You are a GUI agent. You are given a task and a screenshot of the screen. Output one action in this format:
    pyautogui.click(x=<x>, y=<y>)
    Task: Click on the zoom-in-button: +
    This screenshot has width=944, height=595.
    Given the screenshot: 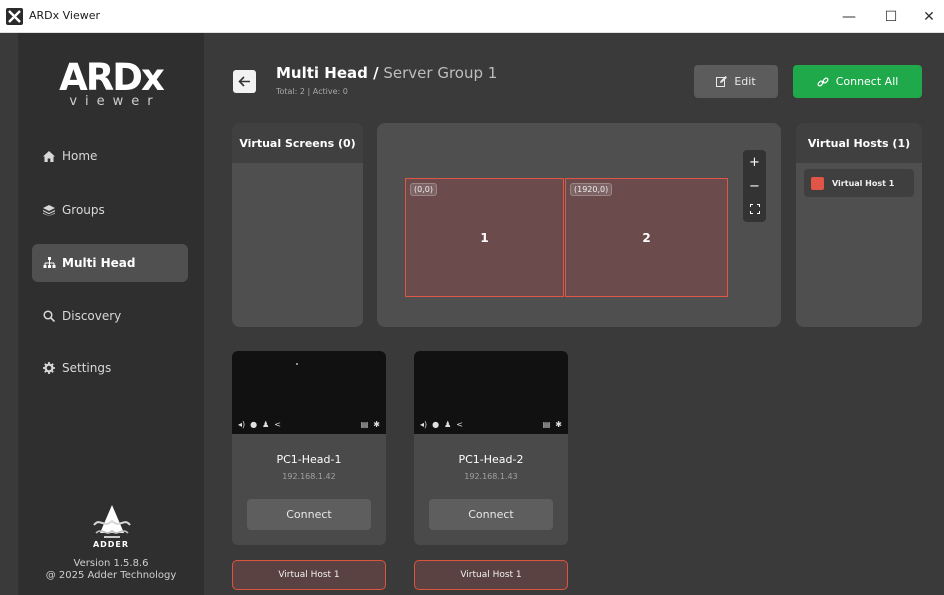 What is the action you would take?
    pyautogui.click(x=754, y=162)
    